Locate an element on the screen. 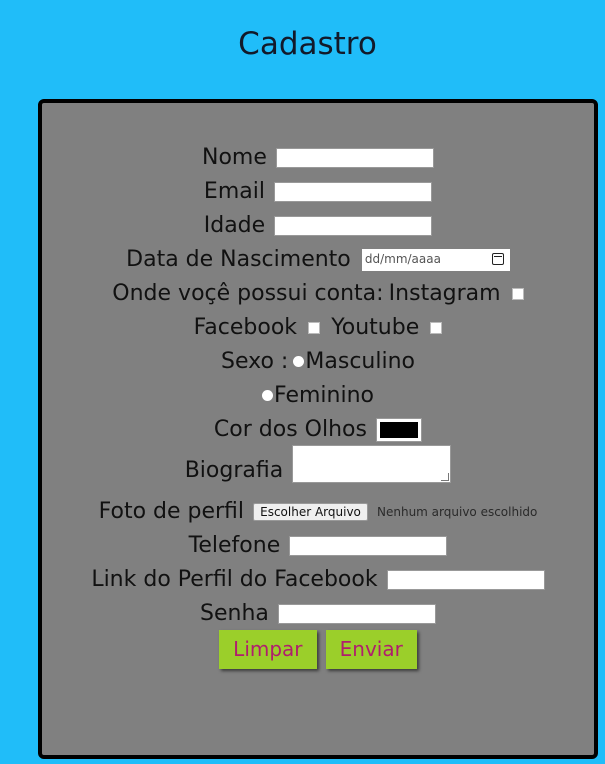  foto-label: Foto de perfil is located at coordinates (171, 511).